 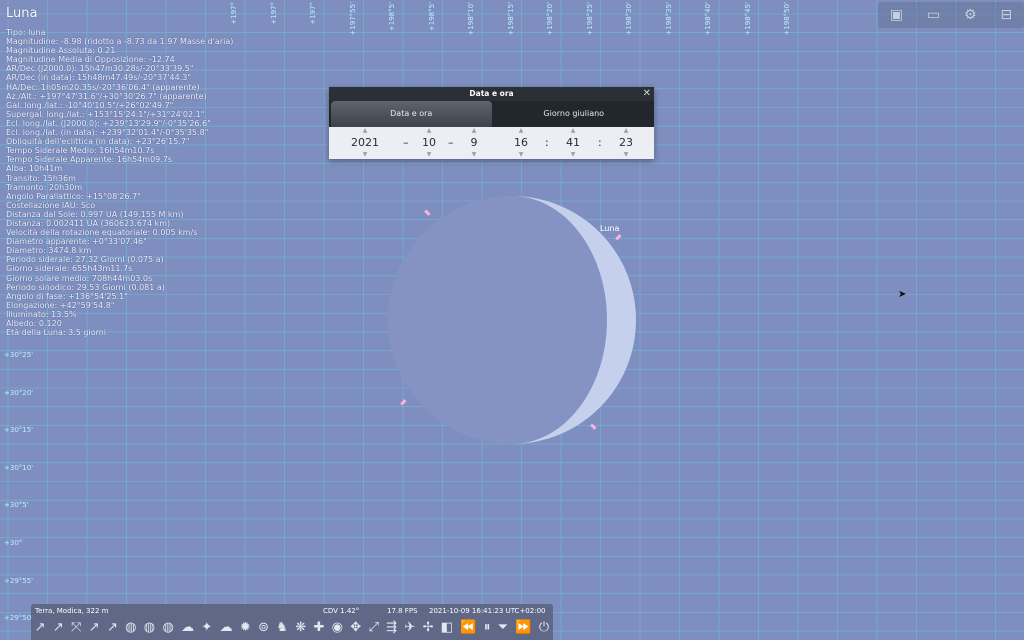 I want to click on info-line: Periodo sinodico: 29.53 Giorni (0.081 a), so click(x=85, y=287).